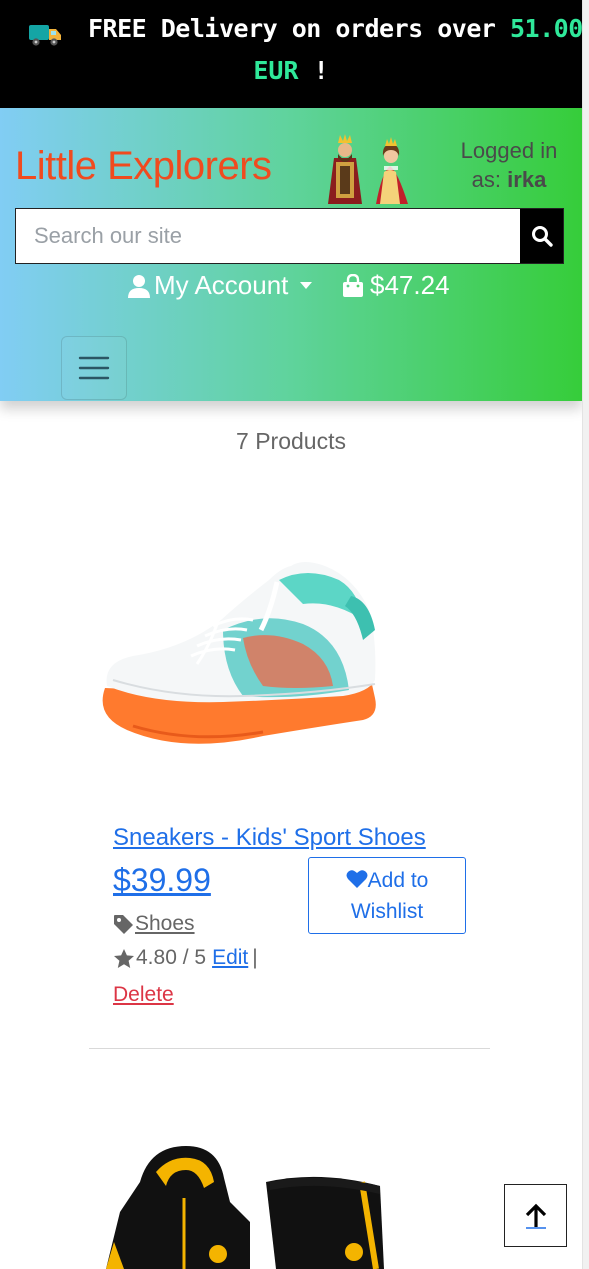 Image resolution: width=589 pixels, height=1269 pixels. I want to click on search-form, so click(289, 236).